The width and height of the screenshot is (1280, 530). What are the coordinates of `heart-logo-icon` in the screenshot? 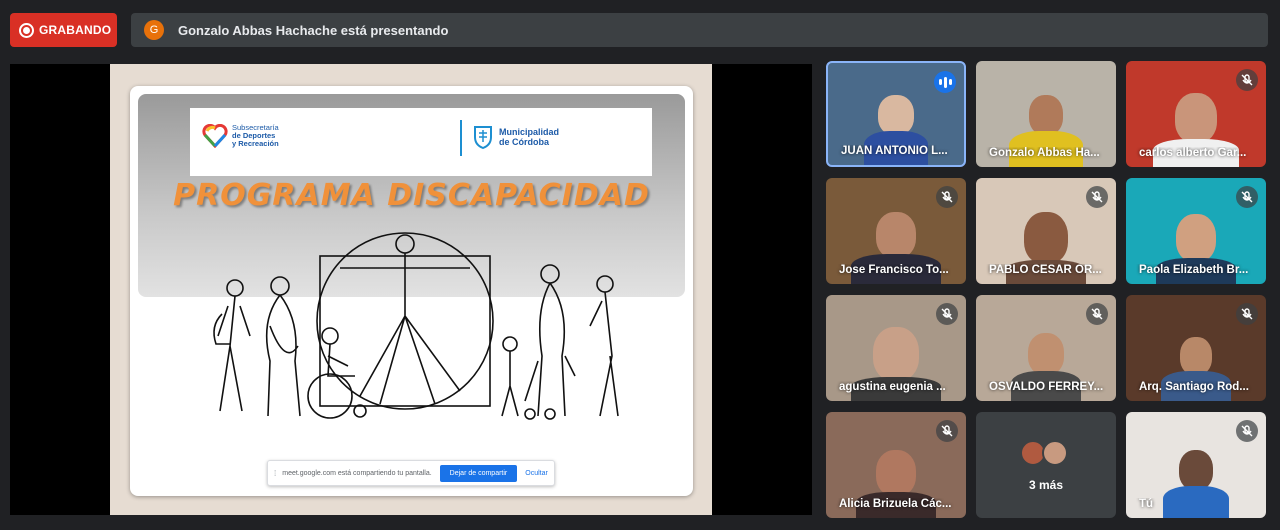 It's located at (215, 136).